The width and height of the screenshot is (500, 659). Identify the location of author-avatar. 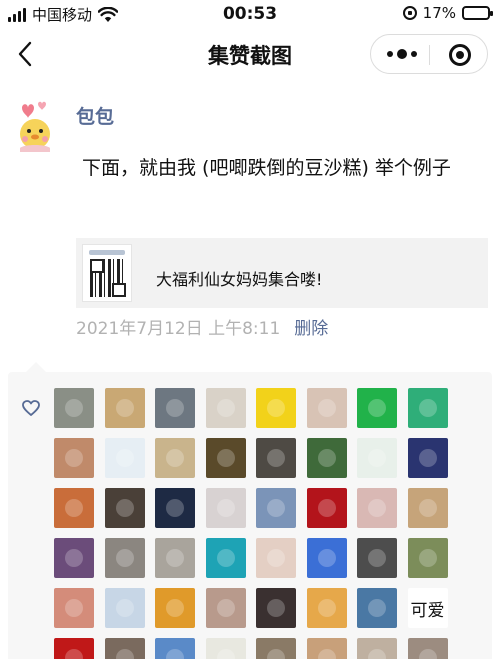
(35, 126).